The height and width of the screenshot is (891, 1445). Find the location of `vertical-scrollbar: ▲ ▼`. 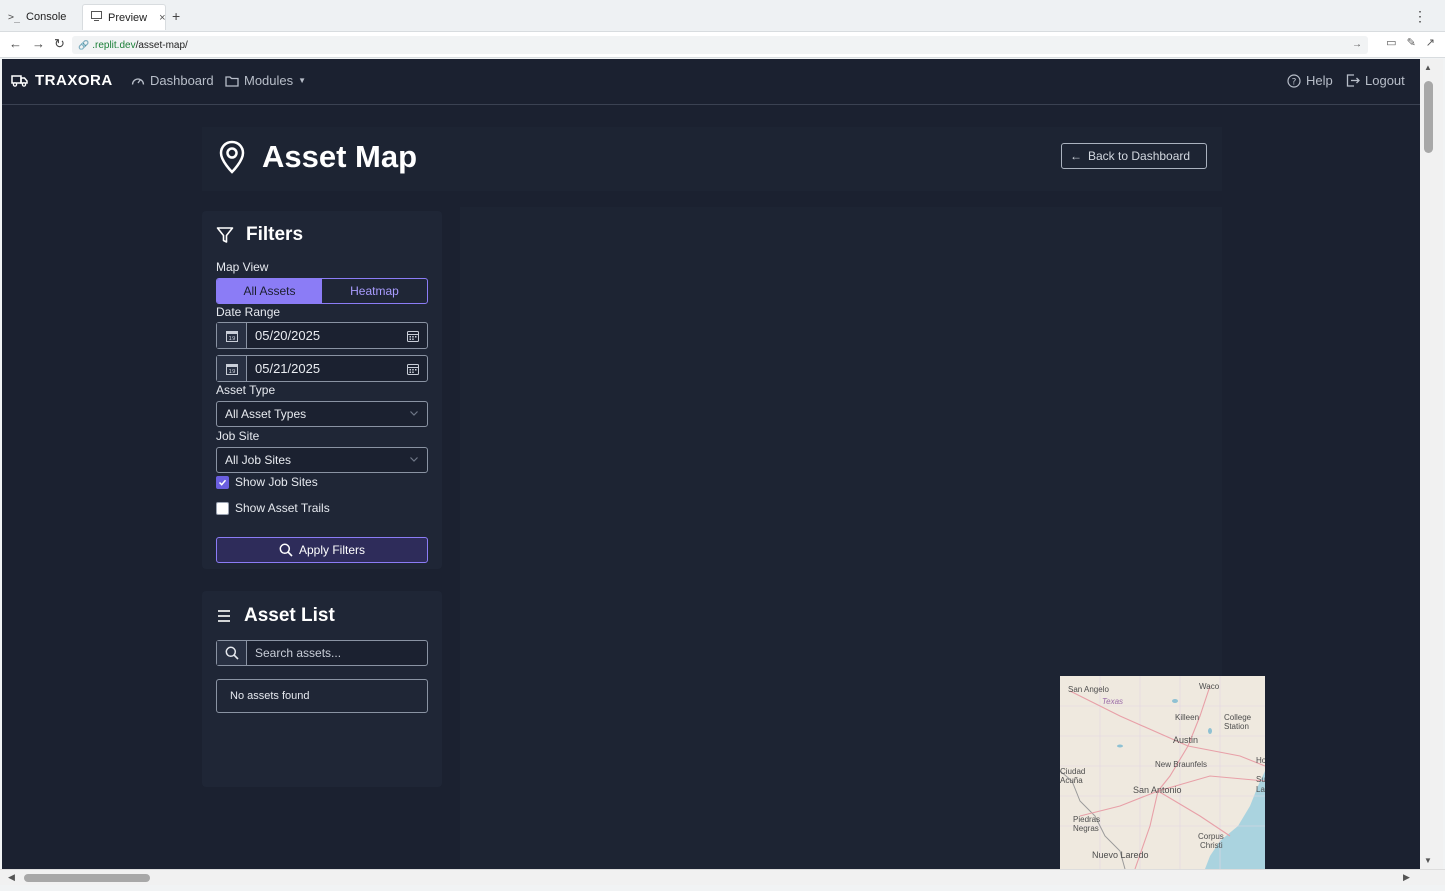

vertical-scrollbar: ▲ ▼ is located at coordinates (1431, 464).